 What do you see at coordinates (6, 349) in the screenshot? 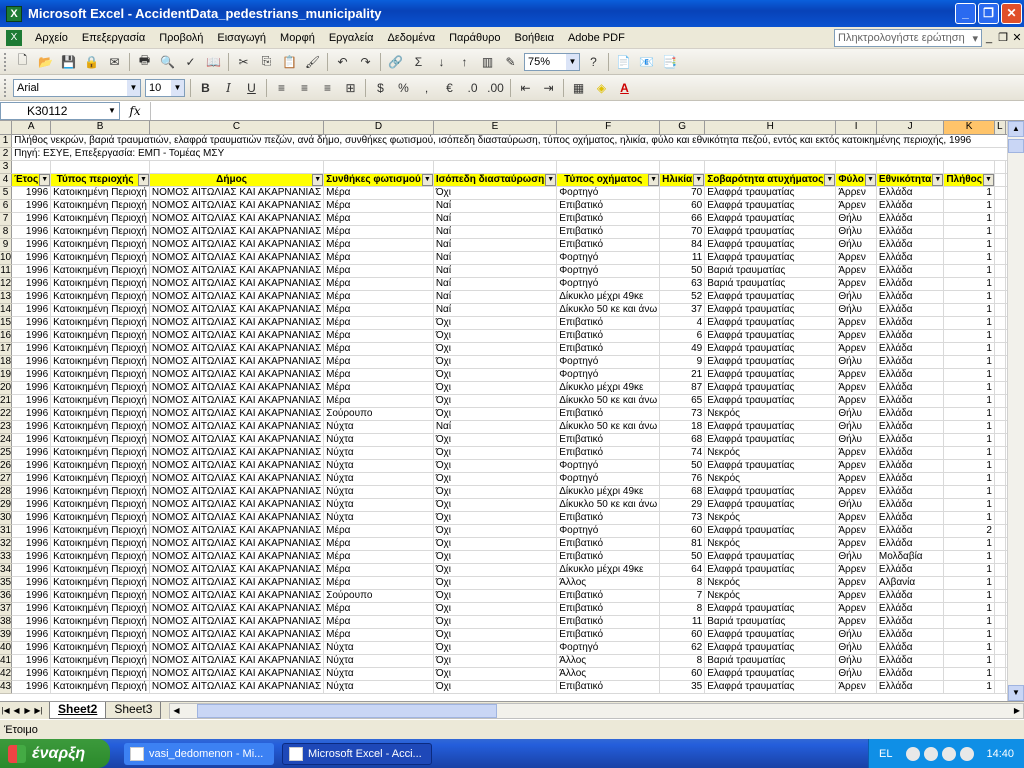
I see `row-header: 17` at bounding box center [6, 349].